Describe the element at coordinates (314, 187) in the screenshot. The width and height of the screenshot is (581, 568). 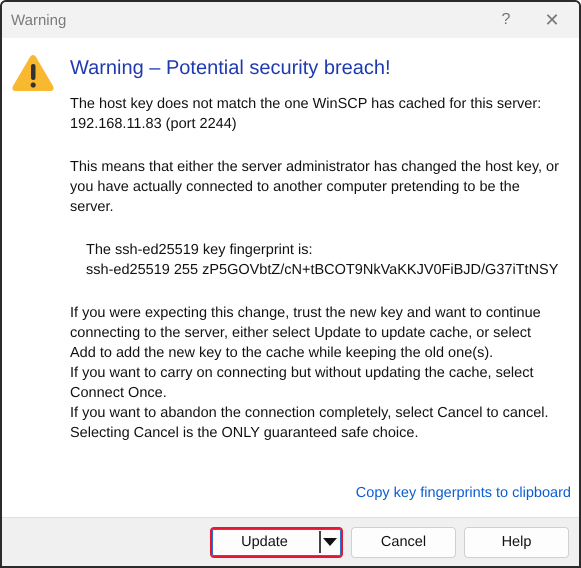
I see `message-paragraph: This means that either the server administrator has changed the host key, or you have actually connected to another computer pretending to be the server.` at that location.